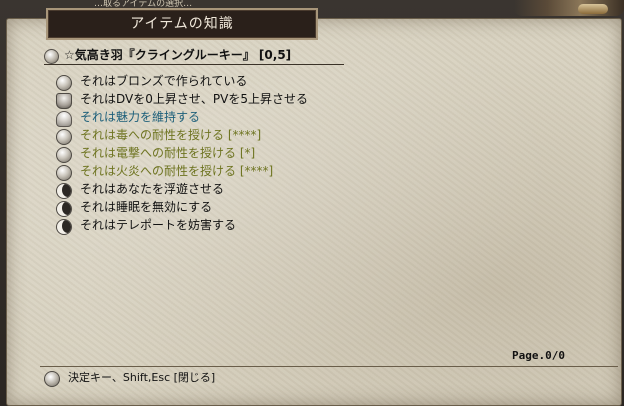 The image size is (624, 406). Describe the element at coordinates (140, 117) in the screenshot. I see `property-text: それは魅力を維持する` at that location.